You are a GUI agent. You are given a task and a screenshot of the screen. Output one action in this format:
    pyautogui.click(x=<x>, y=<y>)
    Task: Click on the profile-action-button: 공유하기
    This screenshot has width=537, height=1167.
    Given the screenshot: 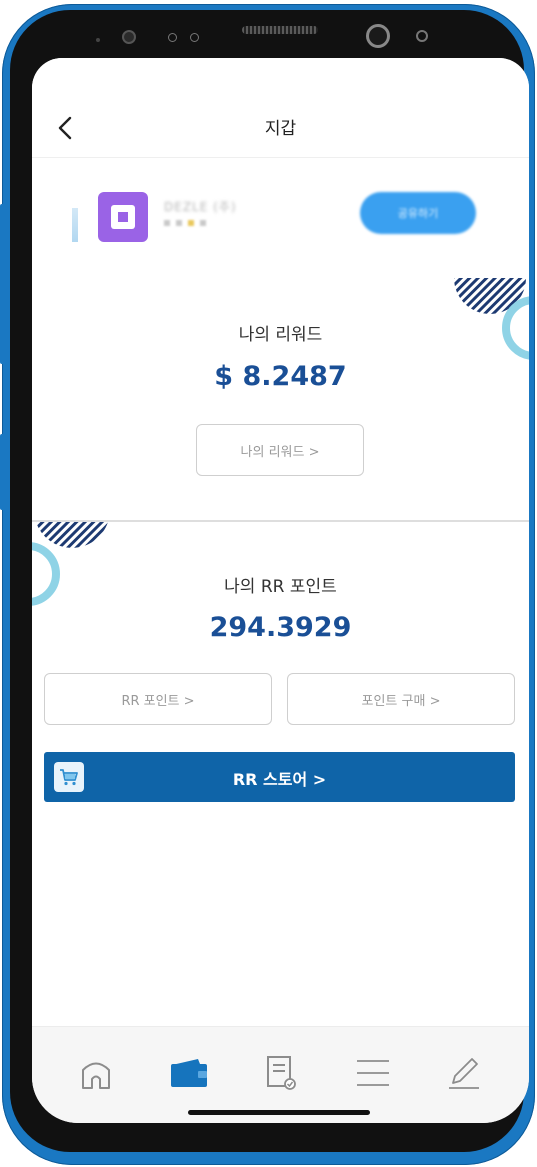 What is the action you would take?
    pyautogui.click(x=418, y=213)
    